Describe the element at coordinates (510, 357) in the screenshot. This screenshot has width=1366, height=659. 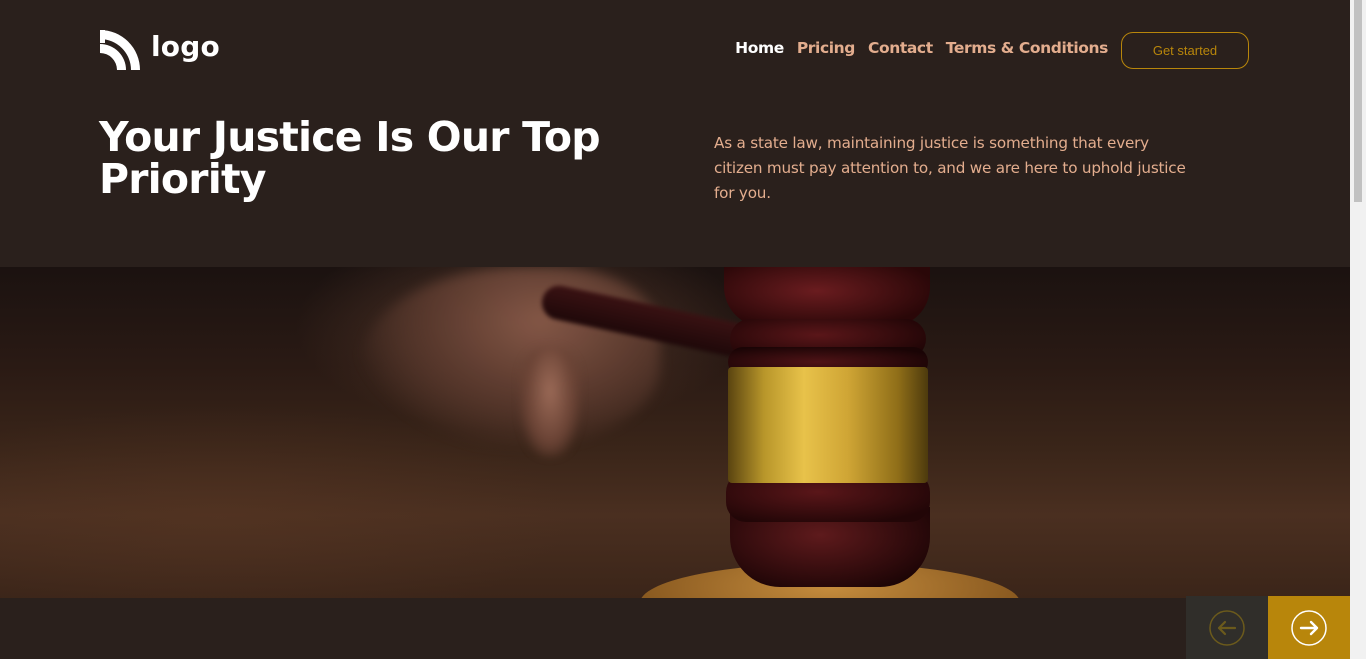
I see `hand-shape` at that location.